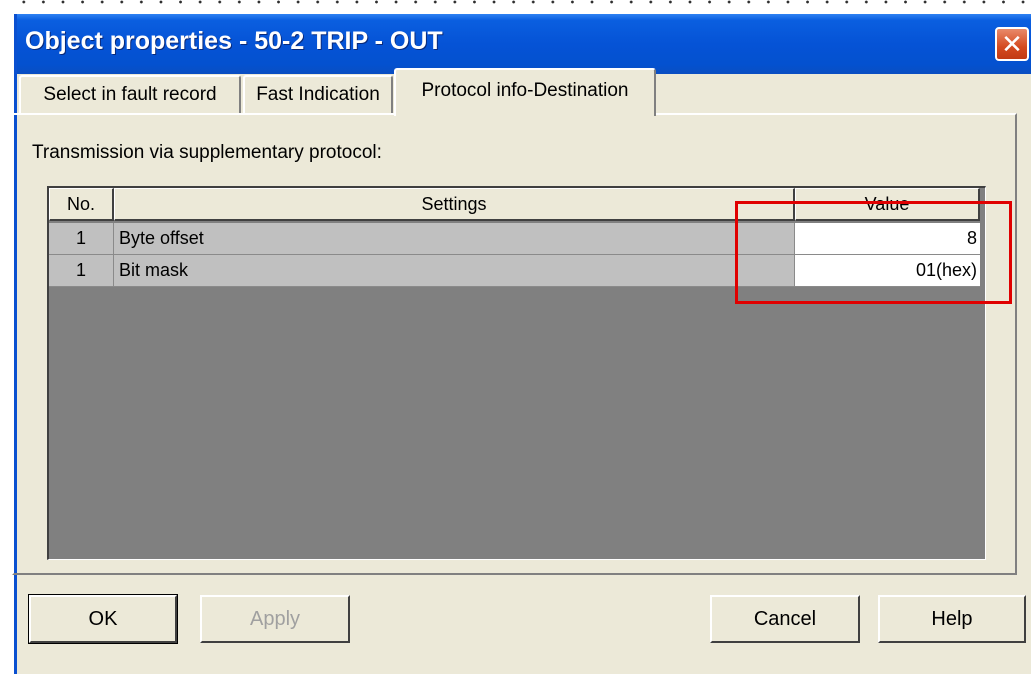  What do you see at coordinates (130, 94) in the screenshot?
I see `tab-select-in-fault-record: Select in fault record` at bounding box center [130, 94].